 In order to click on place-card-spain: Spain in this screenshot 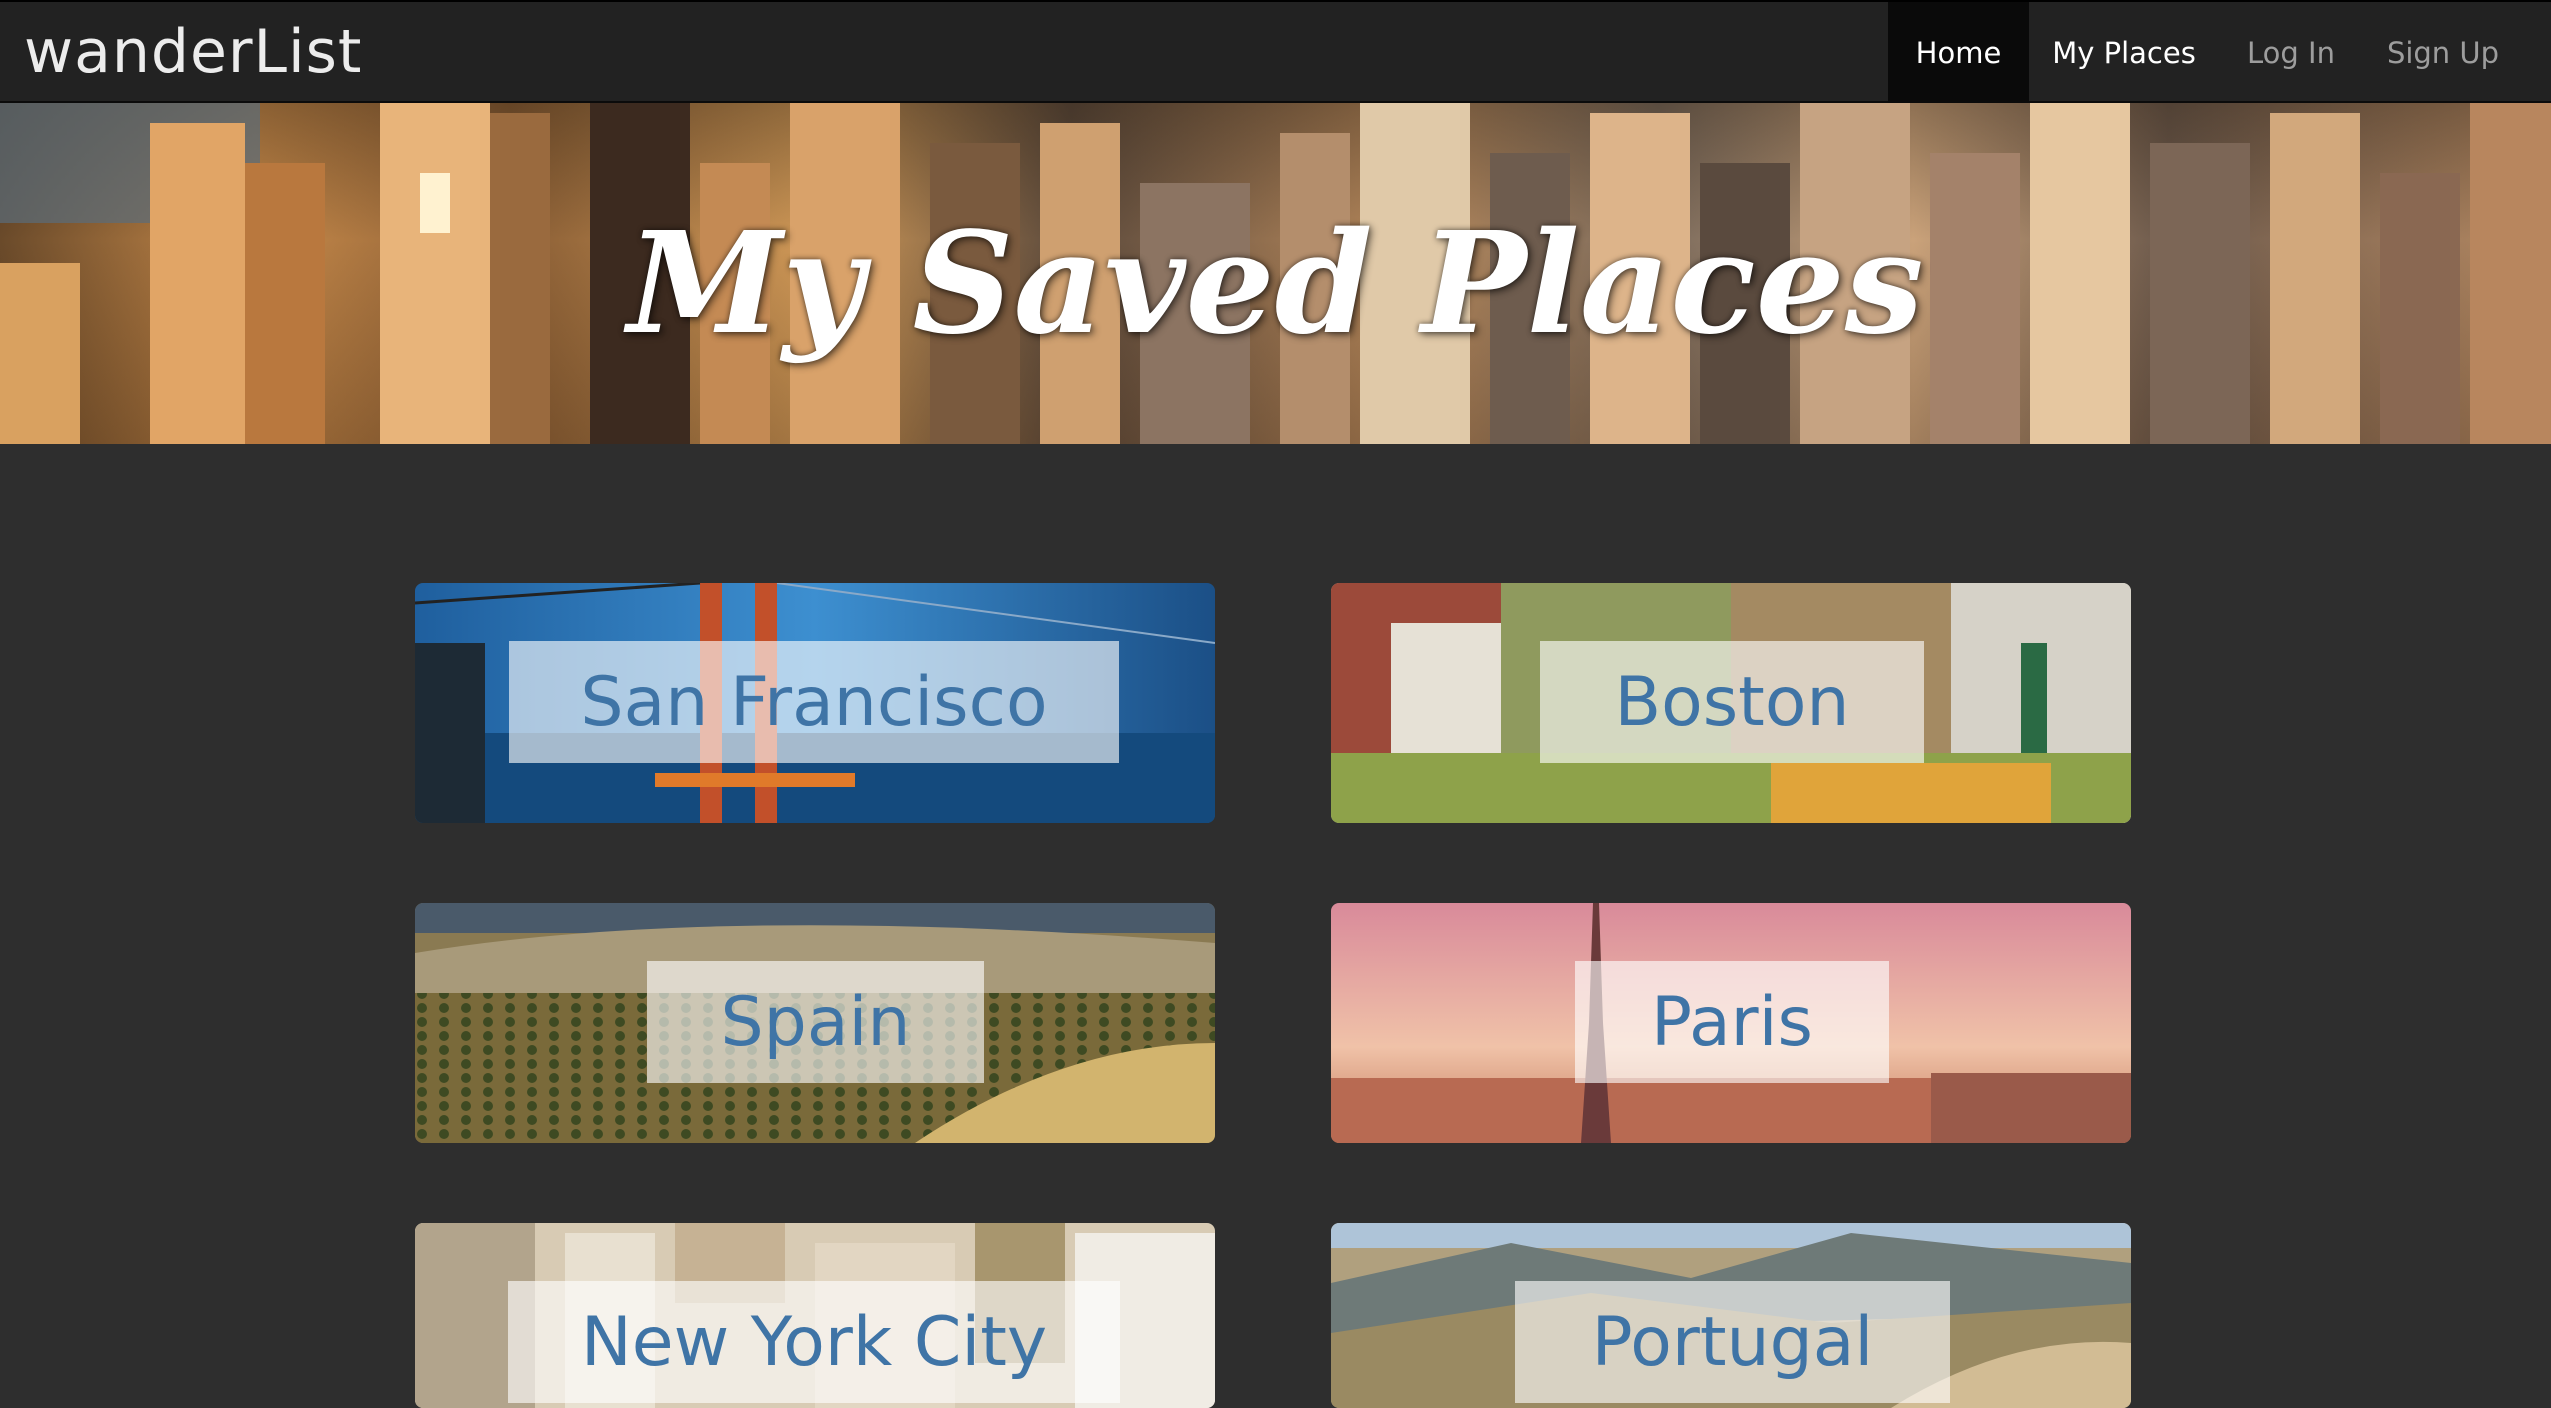, I will do `click(815, 1023)`.